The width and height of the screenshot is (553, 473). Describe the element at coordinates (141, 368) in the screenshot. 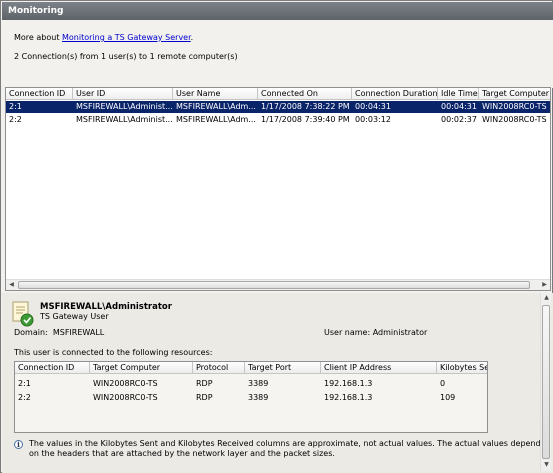

I see `col-res-target-computer: Target Computer` at that location.